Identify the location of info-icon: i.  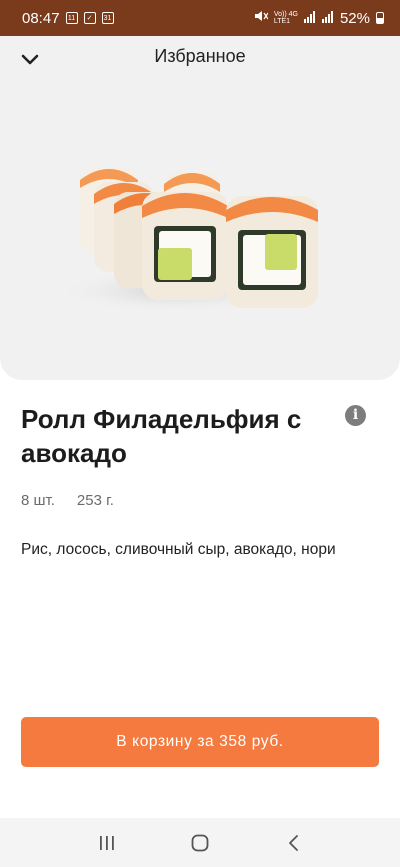
(355, 415).